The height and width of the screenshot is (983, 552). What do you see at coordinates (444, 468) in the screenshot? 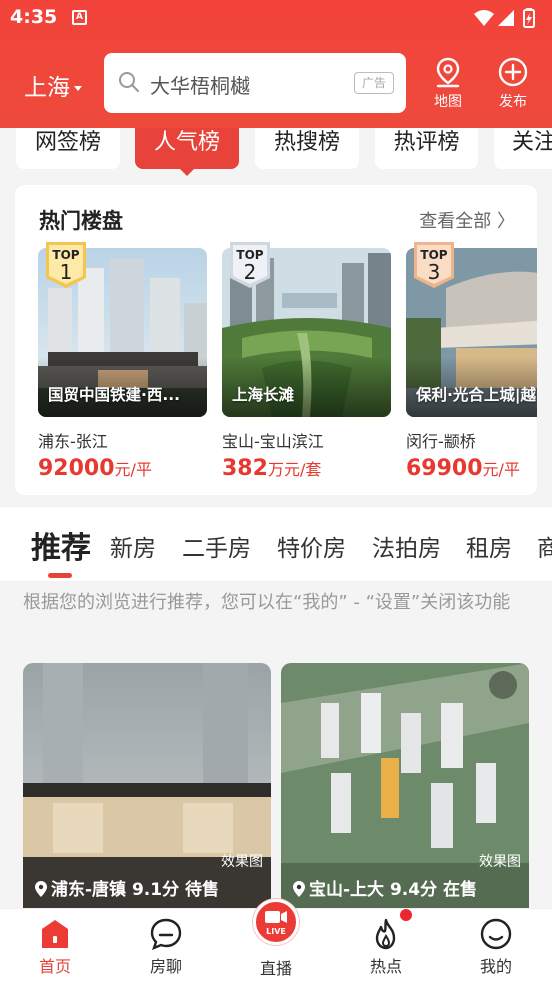
I see `price-value: 69900` at bounding box center [444, 468].